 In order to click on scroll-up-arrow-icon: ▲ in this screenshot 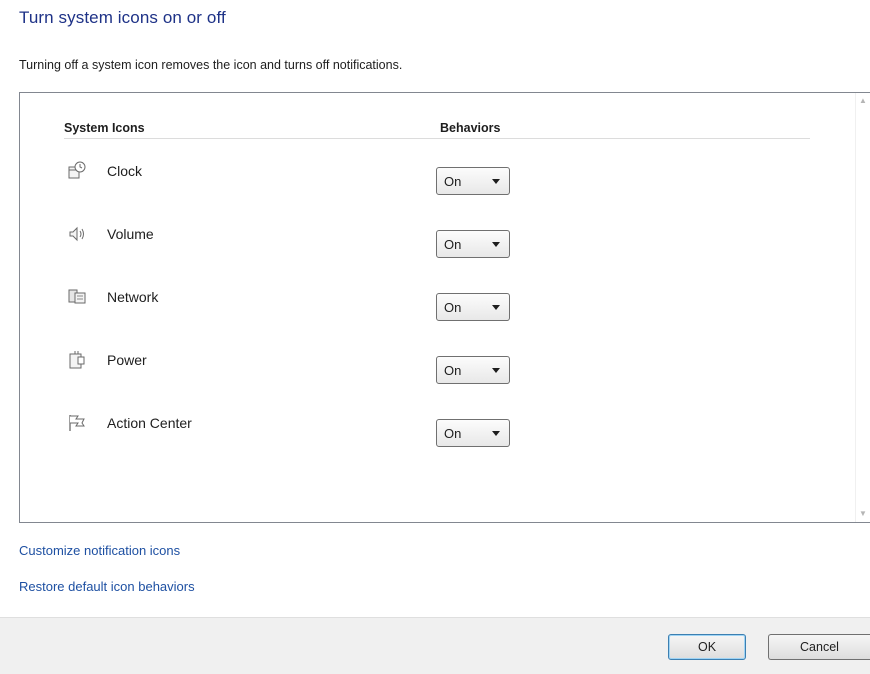, I will do `click(863, 100)`.